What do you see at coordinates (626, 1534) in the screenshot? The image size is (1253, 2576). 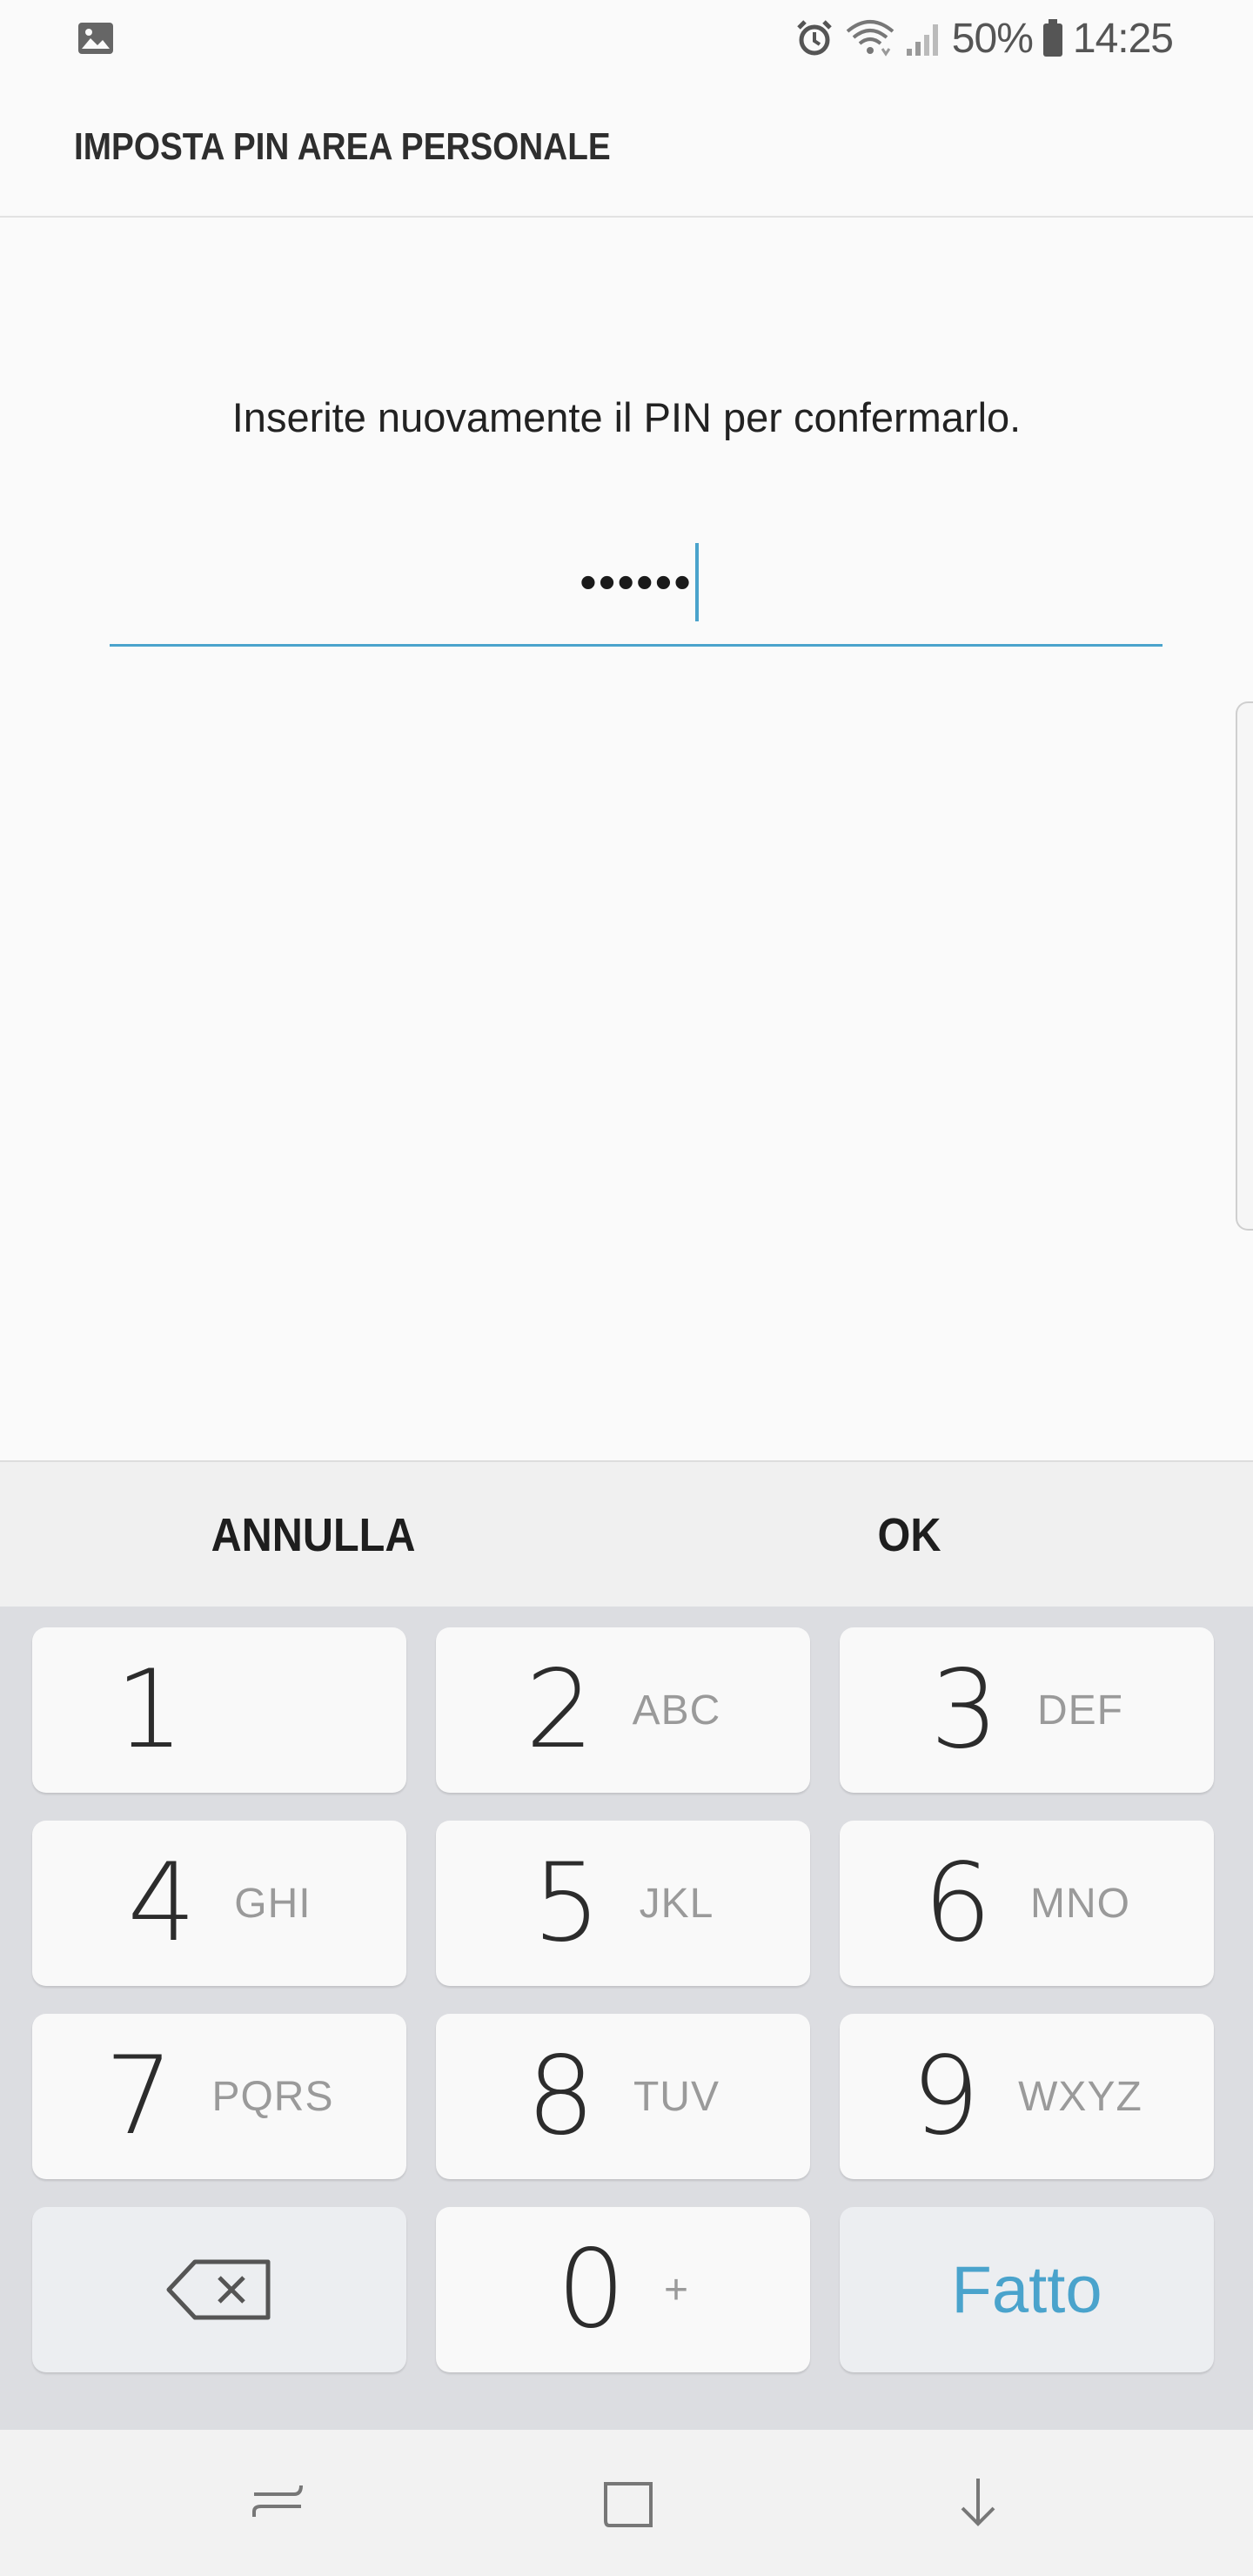 I see `dialog-button-bar: ANNULLA OK` at bounding box center [626, 1534].